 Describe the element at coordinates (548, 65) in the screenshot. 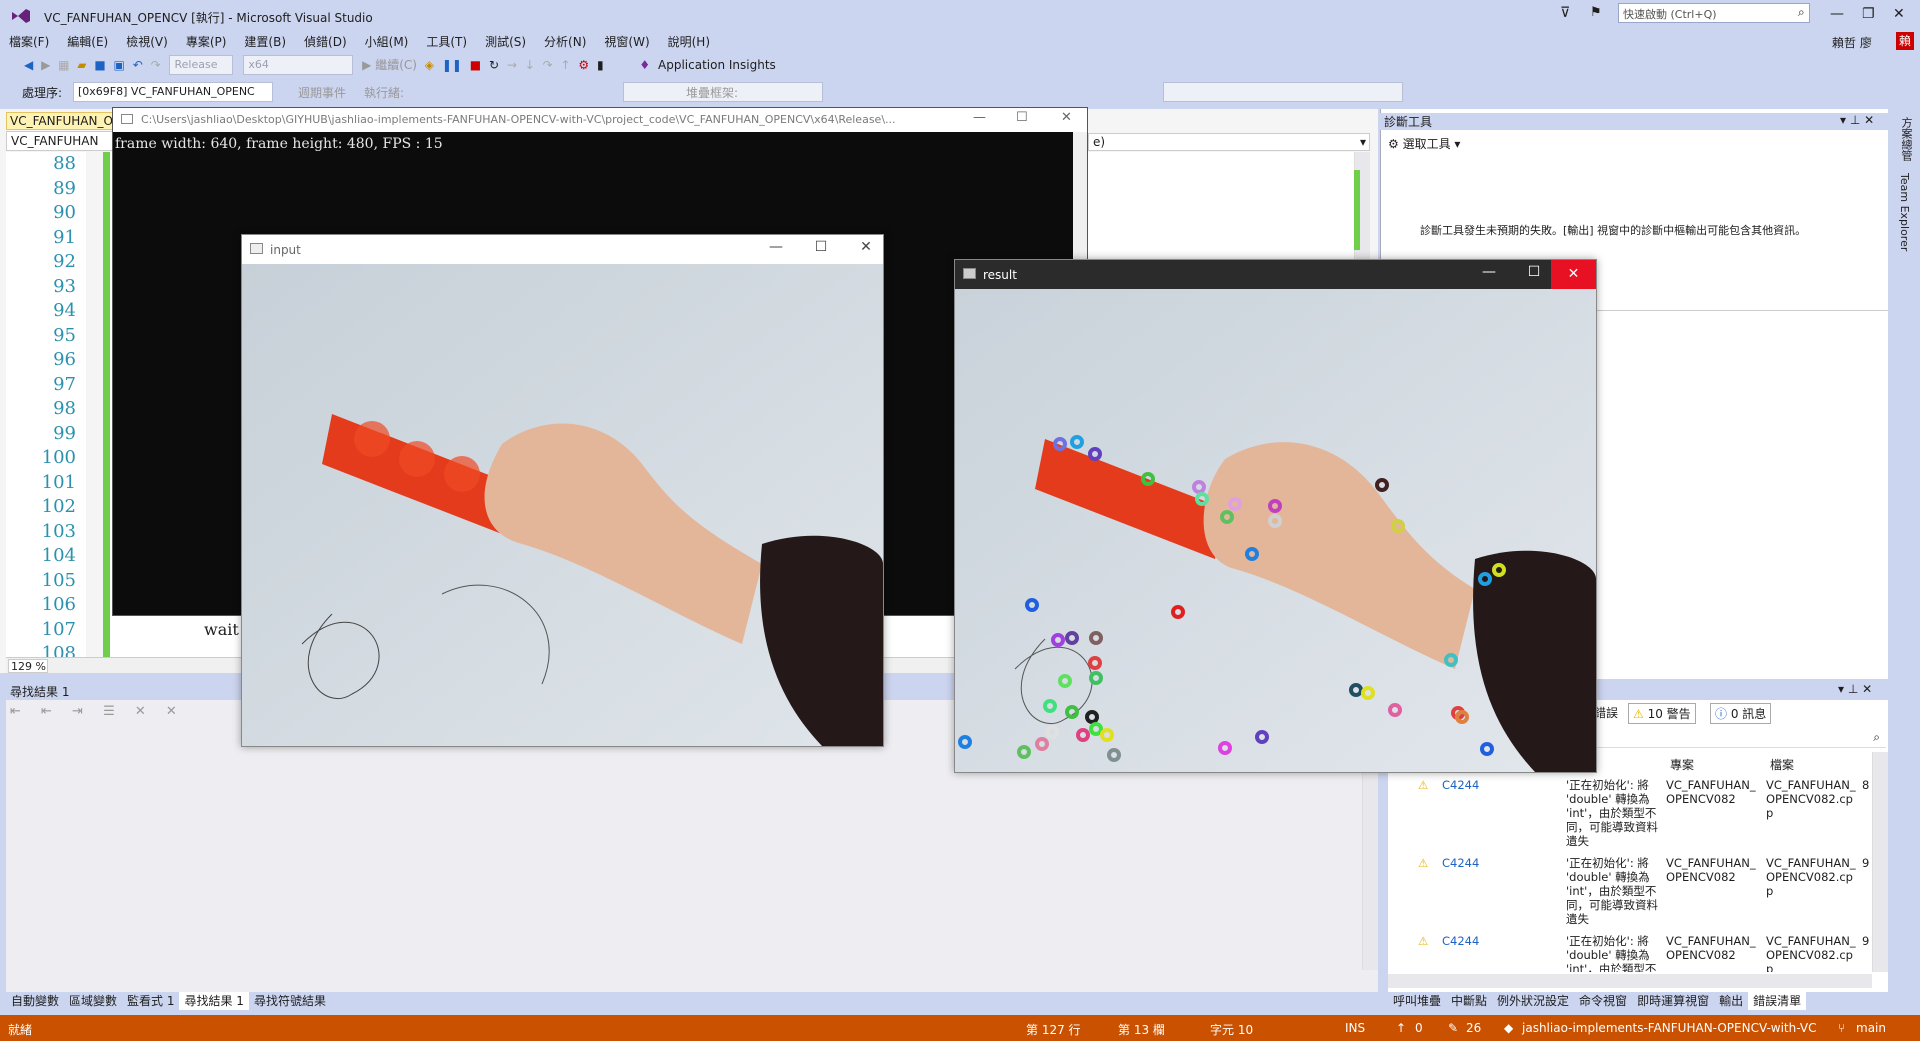

I see `step-over-icon: ↷` at that location.